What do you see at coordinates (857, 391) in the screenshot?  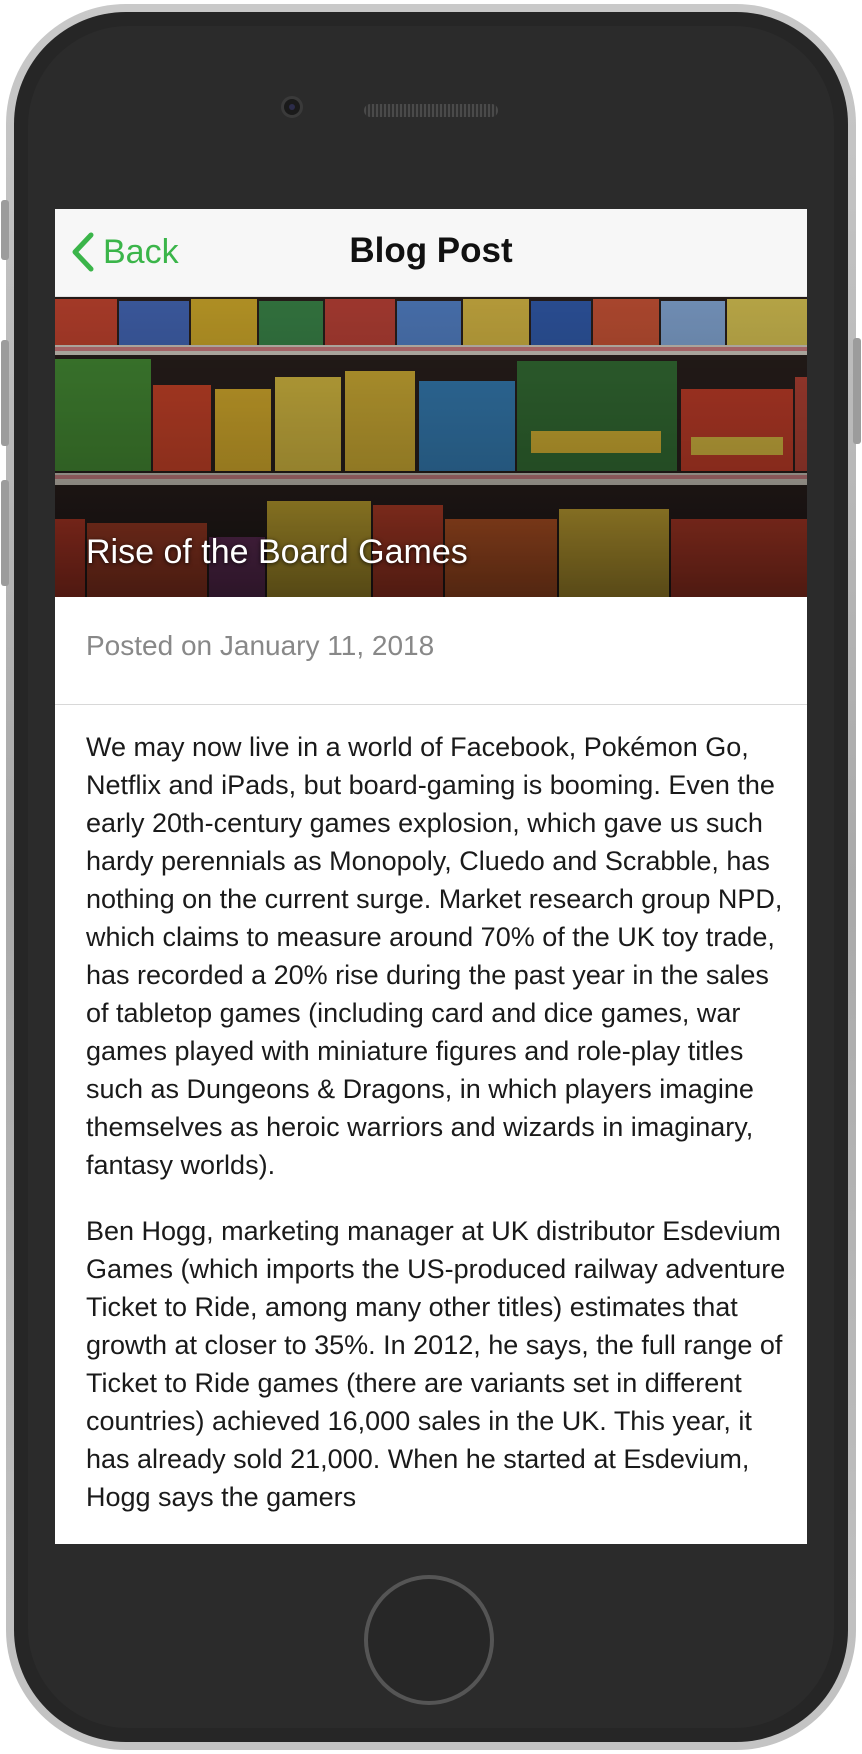 I see `power-button` at bounding box center [857, 391].